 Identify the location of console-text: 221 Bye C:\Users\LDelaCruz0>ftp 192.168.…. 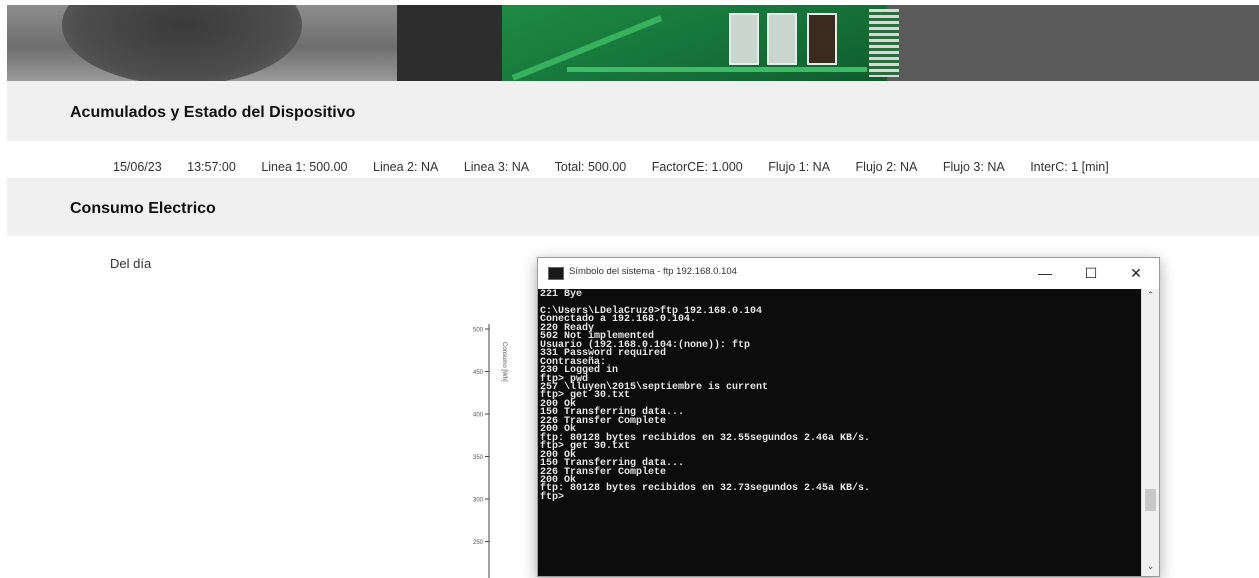
(705, 396).